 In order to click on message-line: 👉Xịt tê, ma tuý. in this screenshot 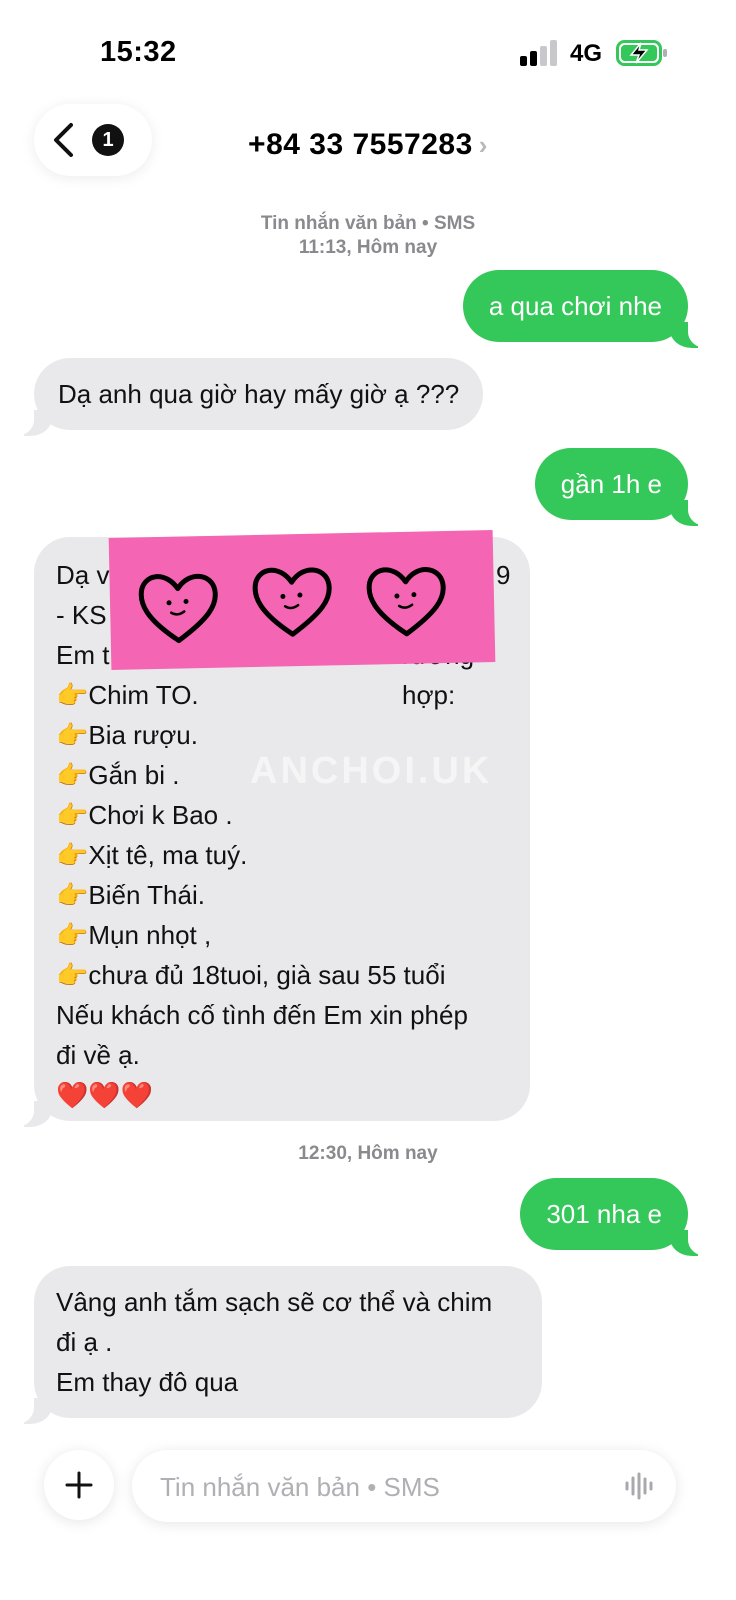, I will do `click(152, 855)`.